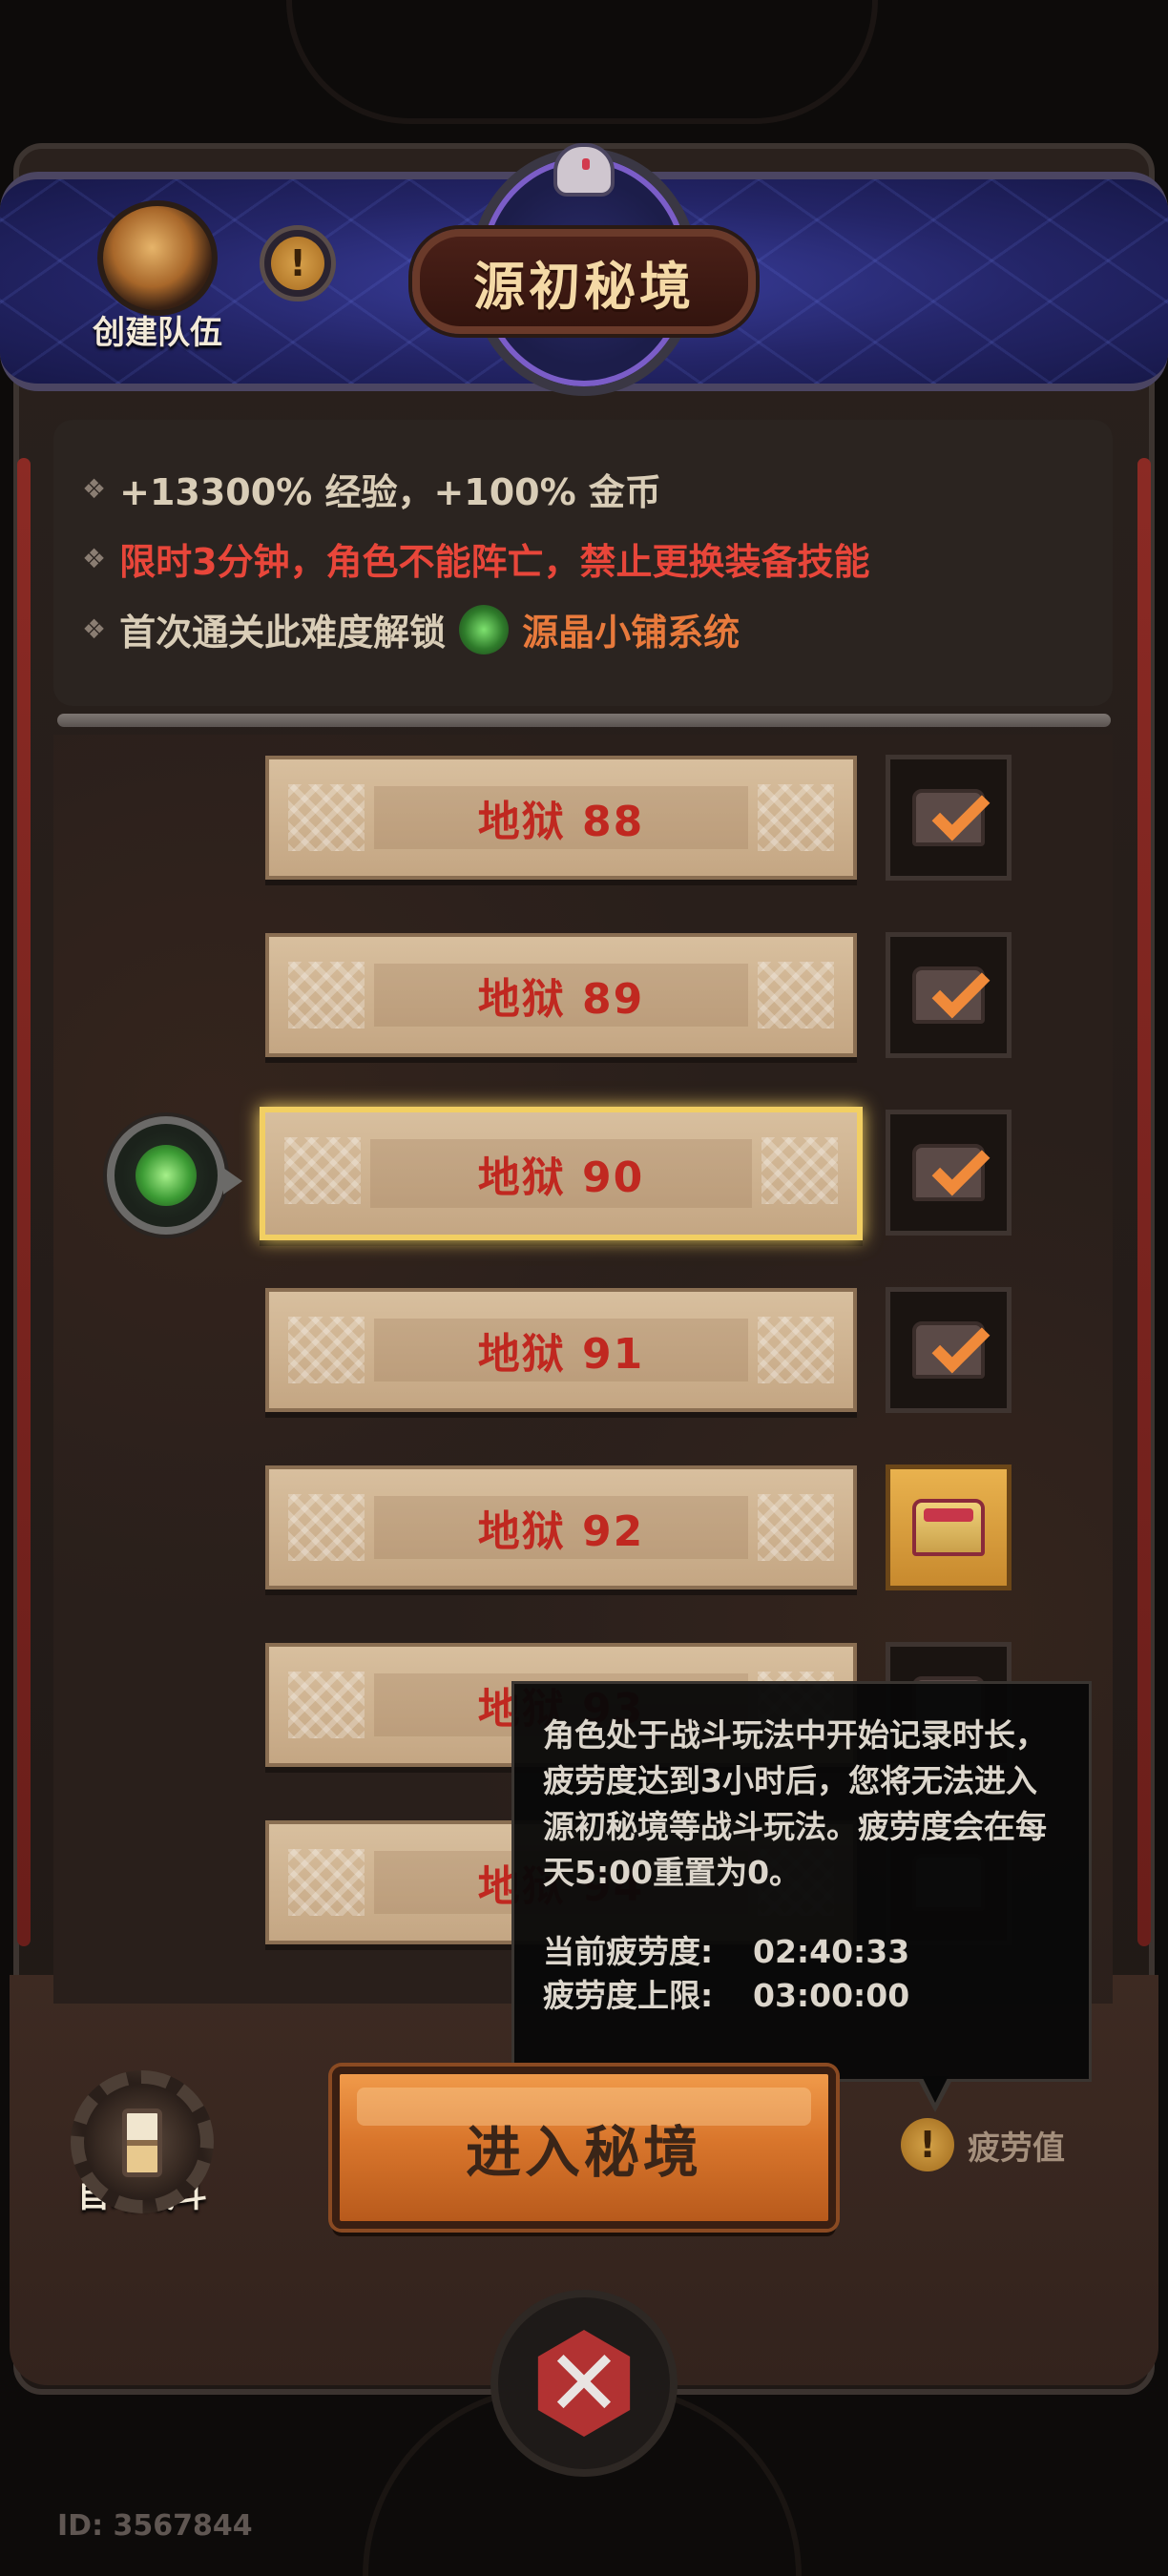 The image size is (1168, 2576). I want to click on fatigue-info-button: ! 疲劳值, so click(983, 2144).